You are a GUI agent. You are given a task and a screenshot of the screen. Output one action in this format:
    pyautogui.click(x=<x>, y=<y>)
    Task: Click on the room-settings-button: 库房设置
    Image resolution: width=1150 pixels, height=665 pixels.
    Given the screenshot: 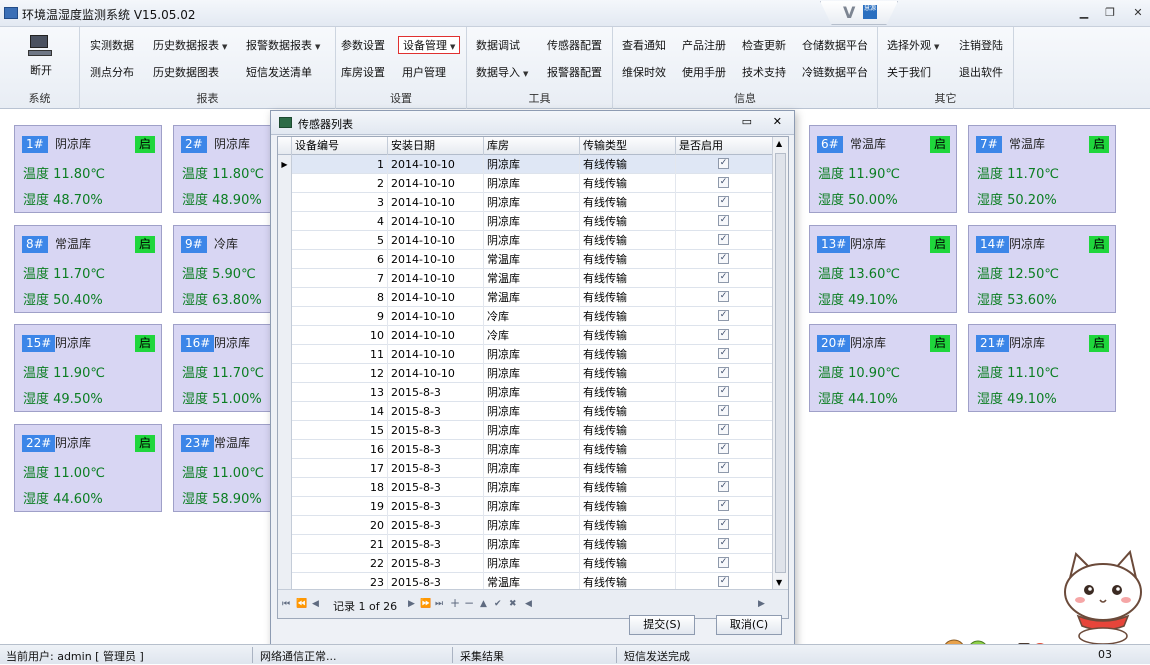 What is the action you would take?
    pyautogui.click(x=363, y=73)
    